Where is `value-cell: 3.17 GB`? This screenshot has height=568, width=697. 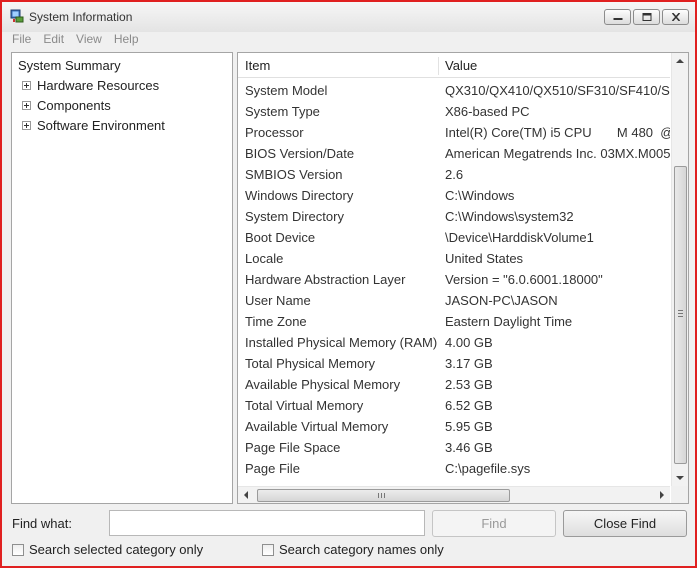 value-cell: 3.17 GB is located at coordinates (469, 363).